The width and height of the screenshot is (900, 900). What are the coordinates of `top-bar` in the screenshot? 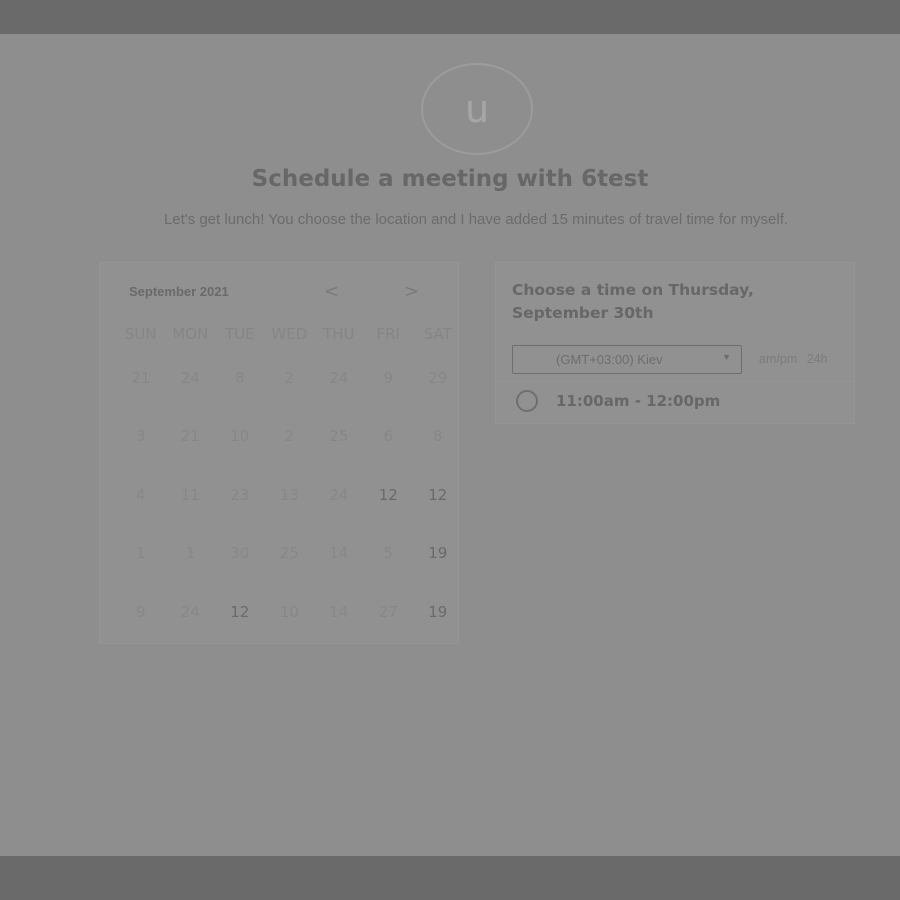 It's located at (450, 17).